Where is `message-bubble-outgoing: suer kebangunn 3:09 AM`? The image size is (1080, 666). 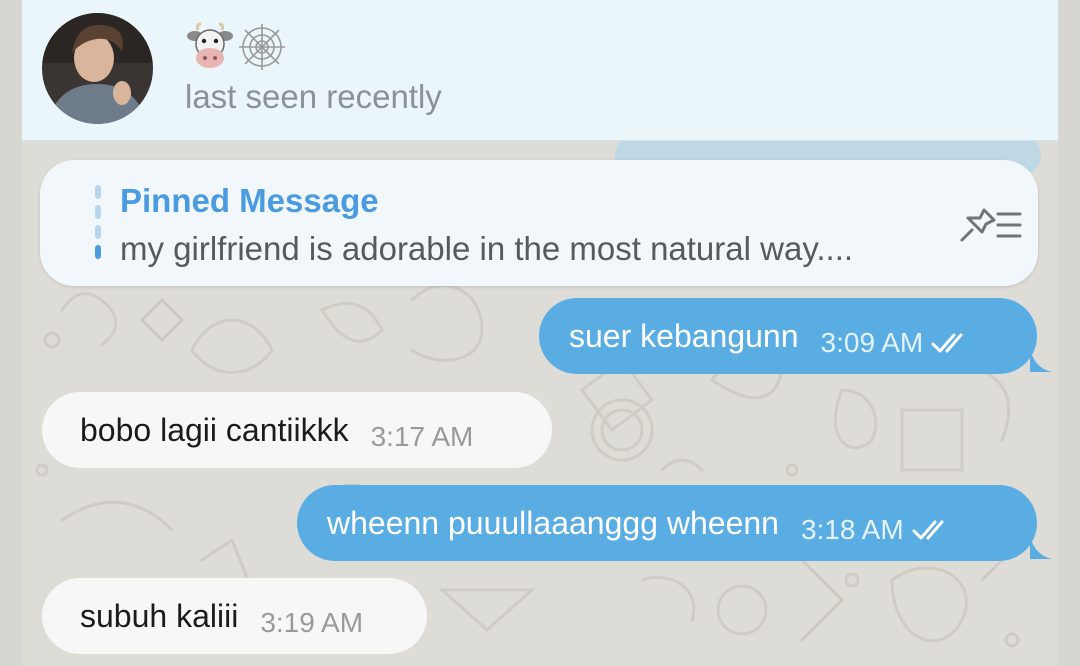
message-bubble-outgoing: suer kebangunn 3:09 AM is located at coordinates (788, 336).